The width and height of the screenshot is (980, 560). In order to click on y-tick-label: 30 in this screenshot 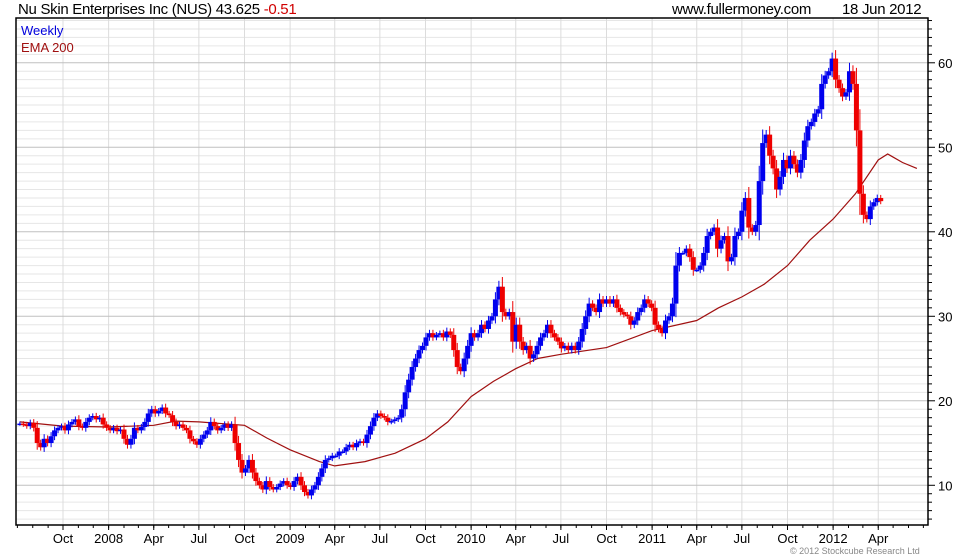, I will do `click(945, 316)`.